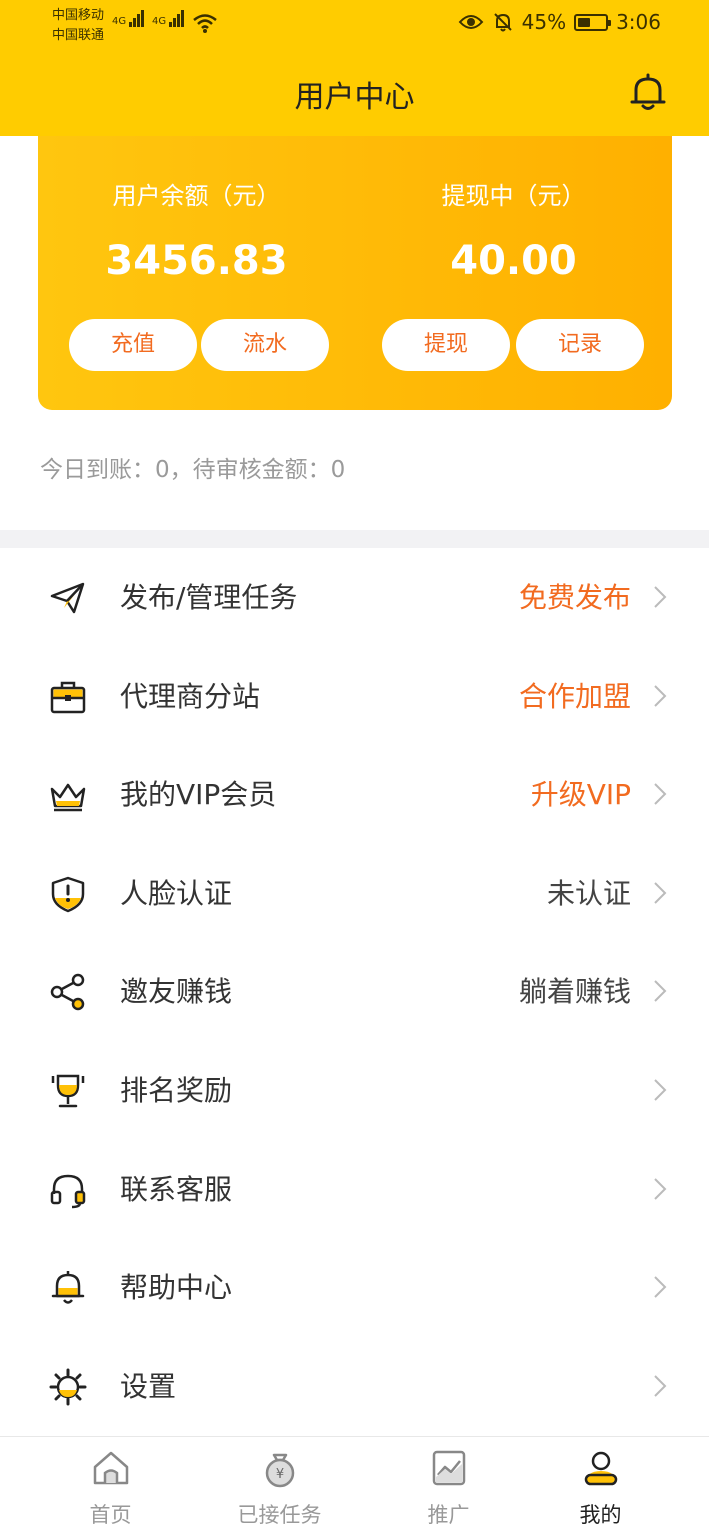 This screenshot has height=1536, width=709. Describe the element at coordinates (176, 1288) in the screenshot. I see `menu-item-label: 帮助中心` at that location.